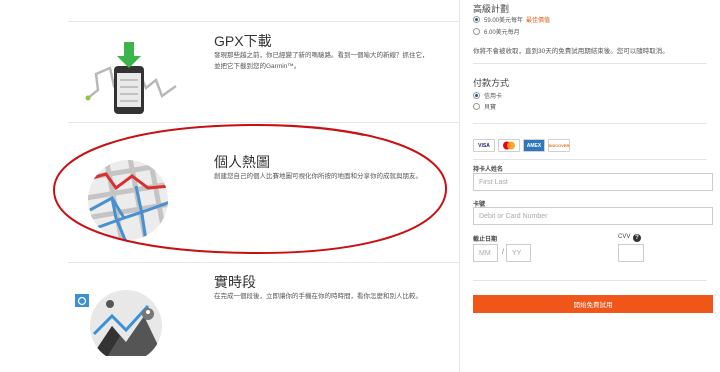  I want to click on payment-option-label: 信用卡, so click(493, 97).